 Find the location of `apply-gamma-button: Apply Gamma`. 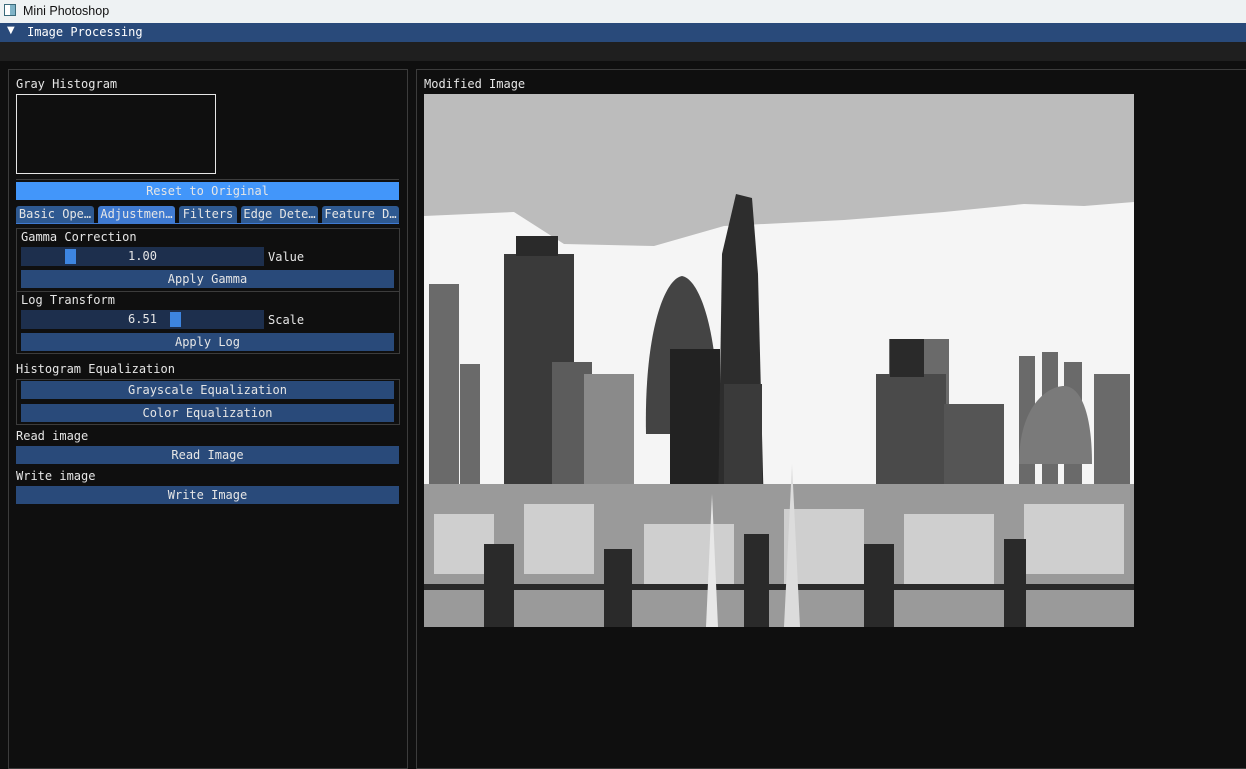

apply-gamma-button: Apply Gamma is located at coordinates (207, 279).